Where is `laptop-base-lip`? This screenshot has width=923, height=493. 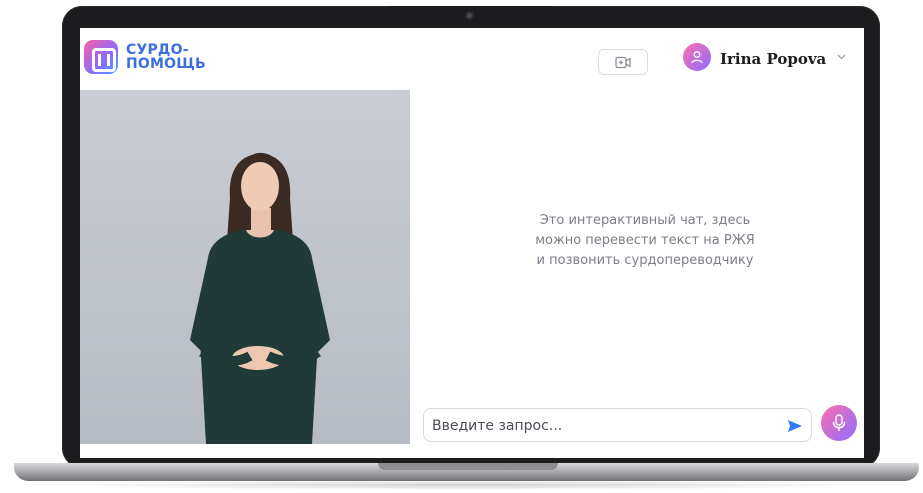
laptop-base-lip is located at coordinates (468, 466).